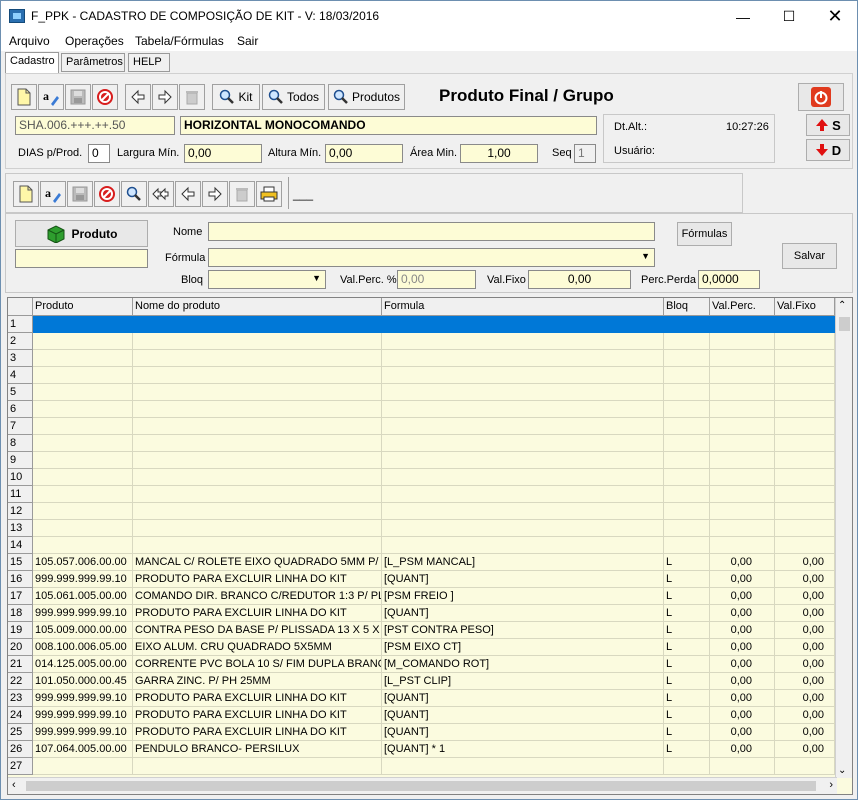 The image size is (858, 800). I want to click on grid-header-produto: Produto, so click(83, 307).